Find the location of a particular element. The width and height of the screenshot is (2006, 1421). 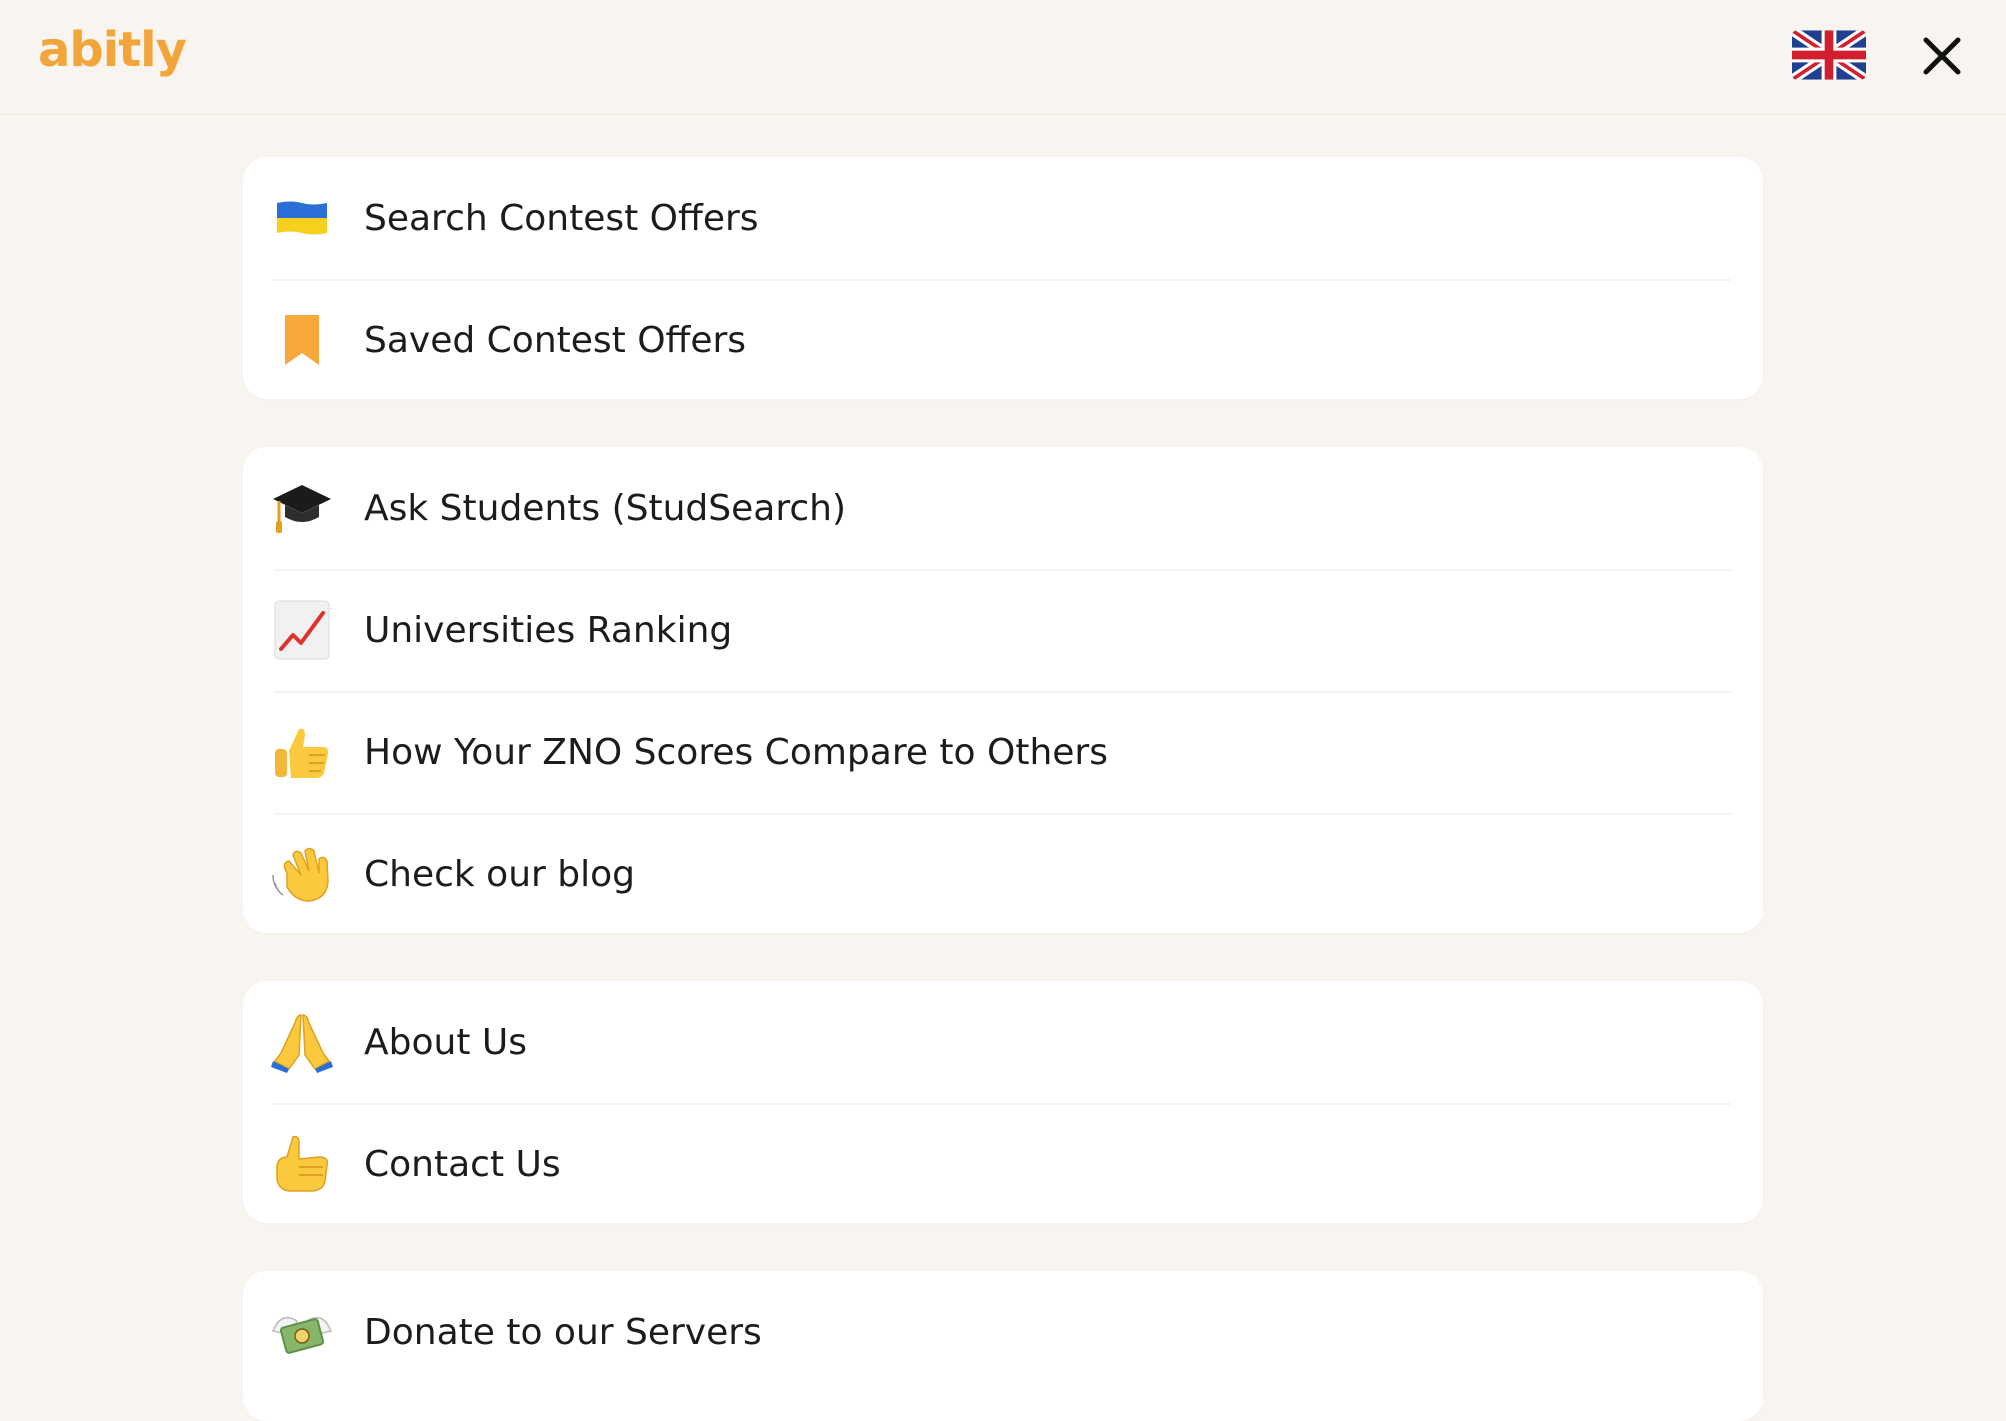

waving-hand-icon is located at coordinates (302, 874).